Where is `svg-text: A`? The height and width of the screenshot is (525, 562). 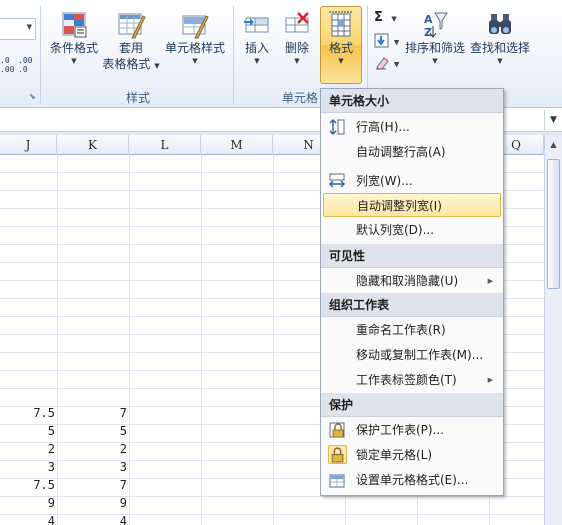
svg-text: A is located at coordinates (428, 19).